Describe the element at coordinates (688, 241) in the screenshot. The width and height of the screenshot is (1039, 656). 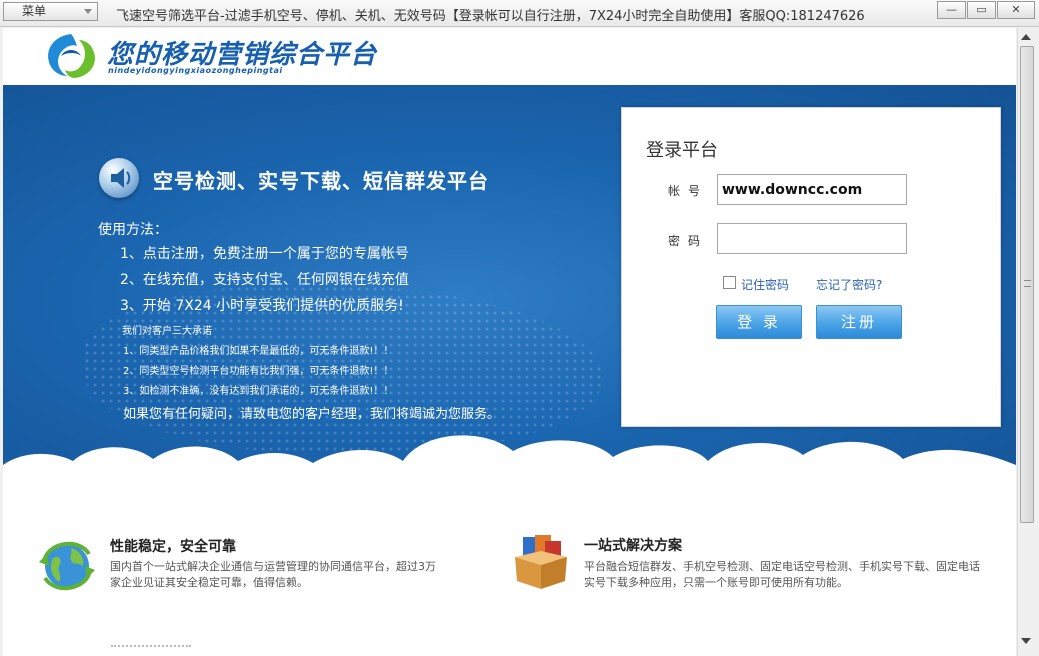
I see `password-label: 密码` at that location.